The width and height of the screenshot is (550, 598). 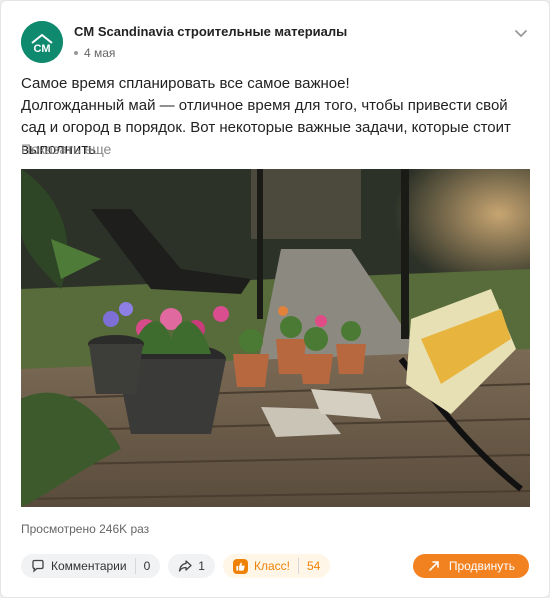 I want to click on promote-button: Продвинуть, so click(x=470, y=566).